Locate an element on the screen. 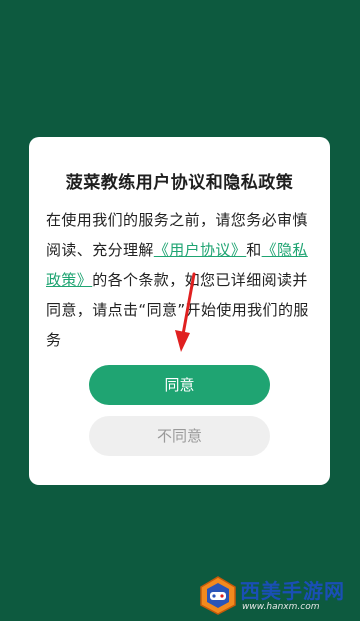 The height and width of the screenshot is (621, 360). user-agreement-link: 《用户协议》 is located at coordinates (200, 250).